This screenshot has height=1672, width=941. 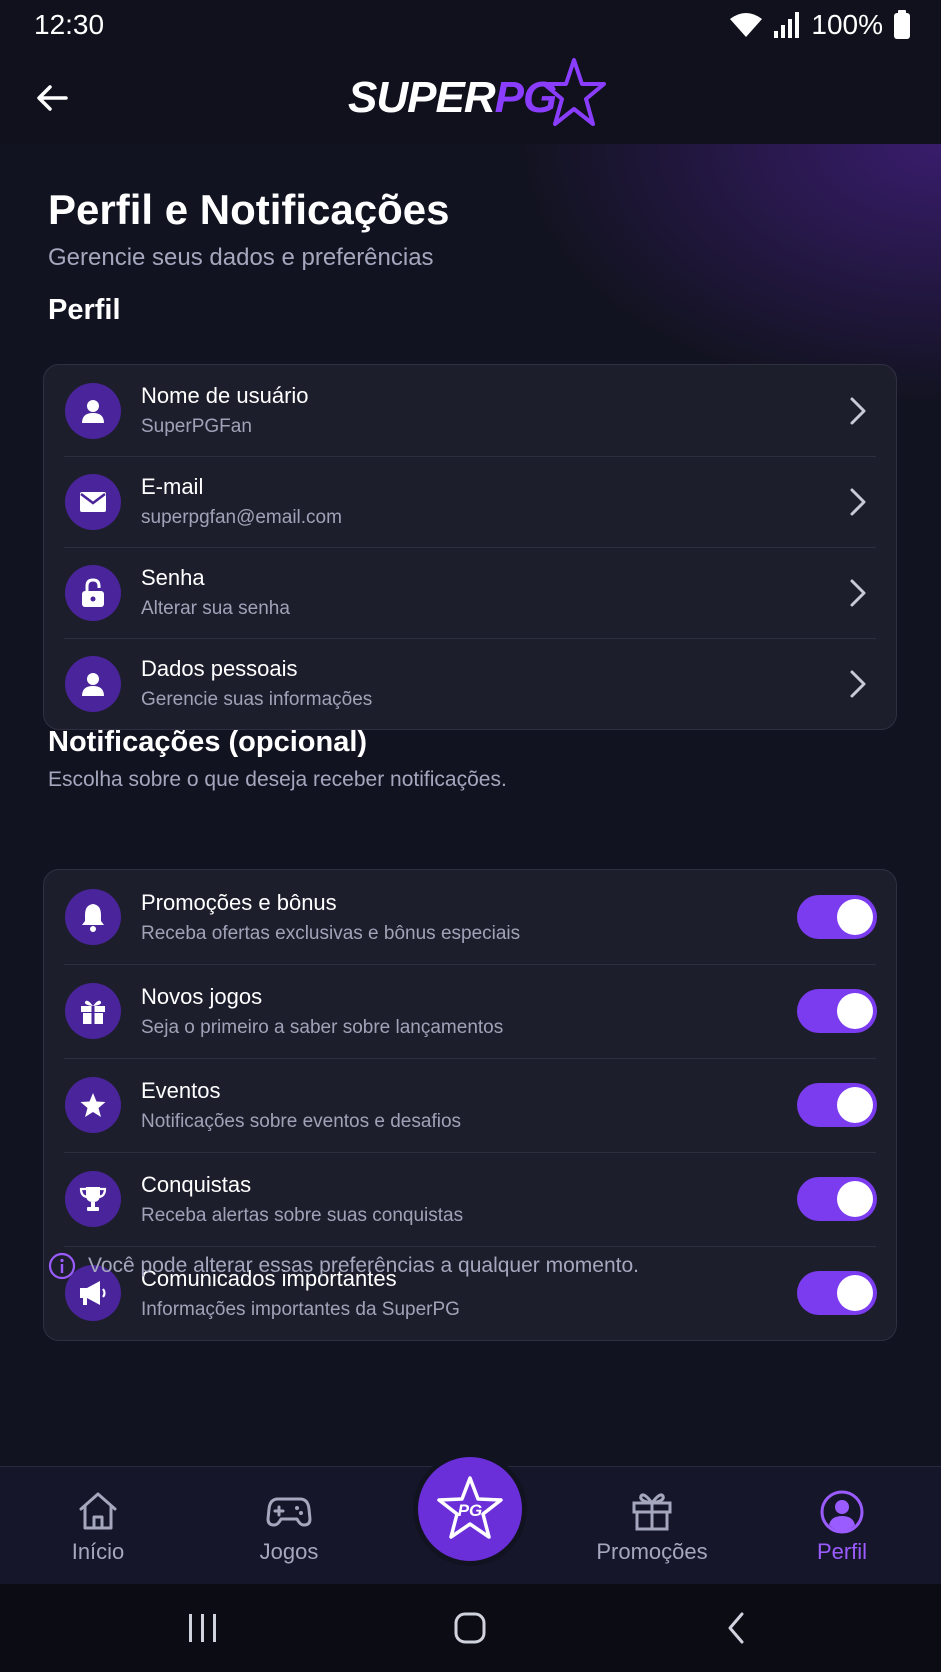 I want to click on lock-icon, so click(x=93, y=592).